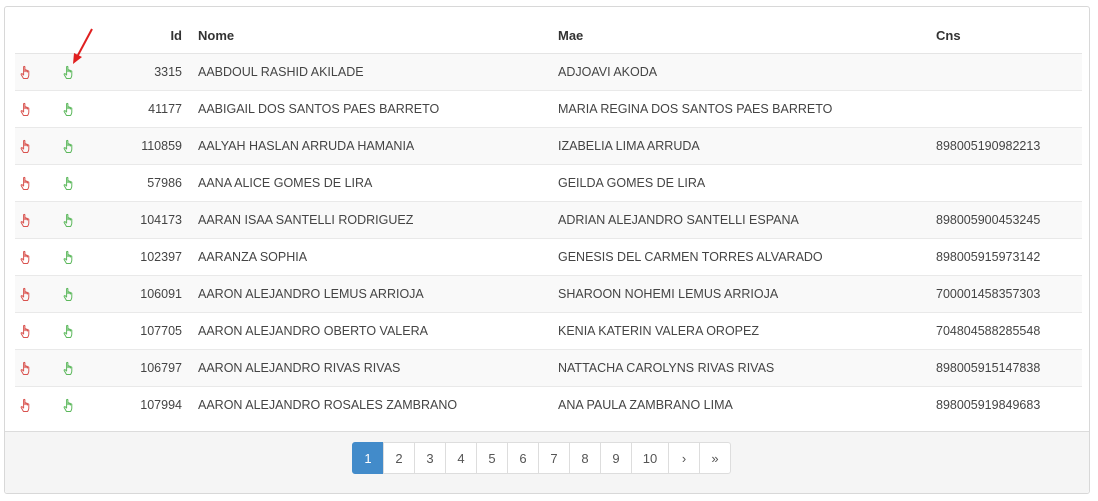 This screenshot has height=501, width=1098. I want to click on cell-mae: GEILDA GOMES DE LIRA, so click(747, 183).